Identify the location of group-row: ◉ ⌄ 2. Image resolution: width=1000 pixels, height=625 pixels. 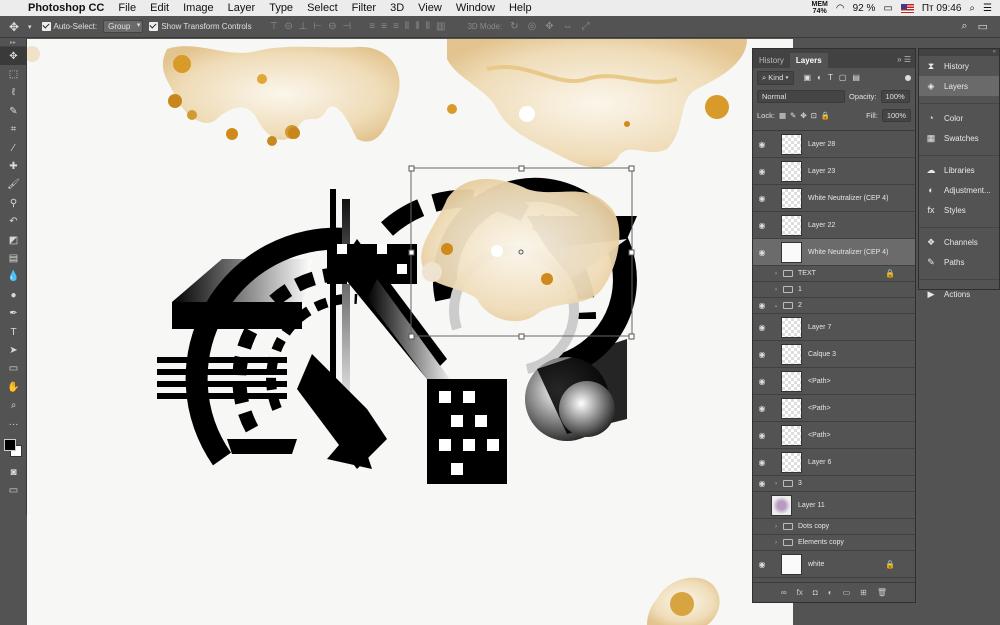
(834, 306).